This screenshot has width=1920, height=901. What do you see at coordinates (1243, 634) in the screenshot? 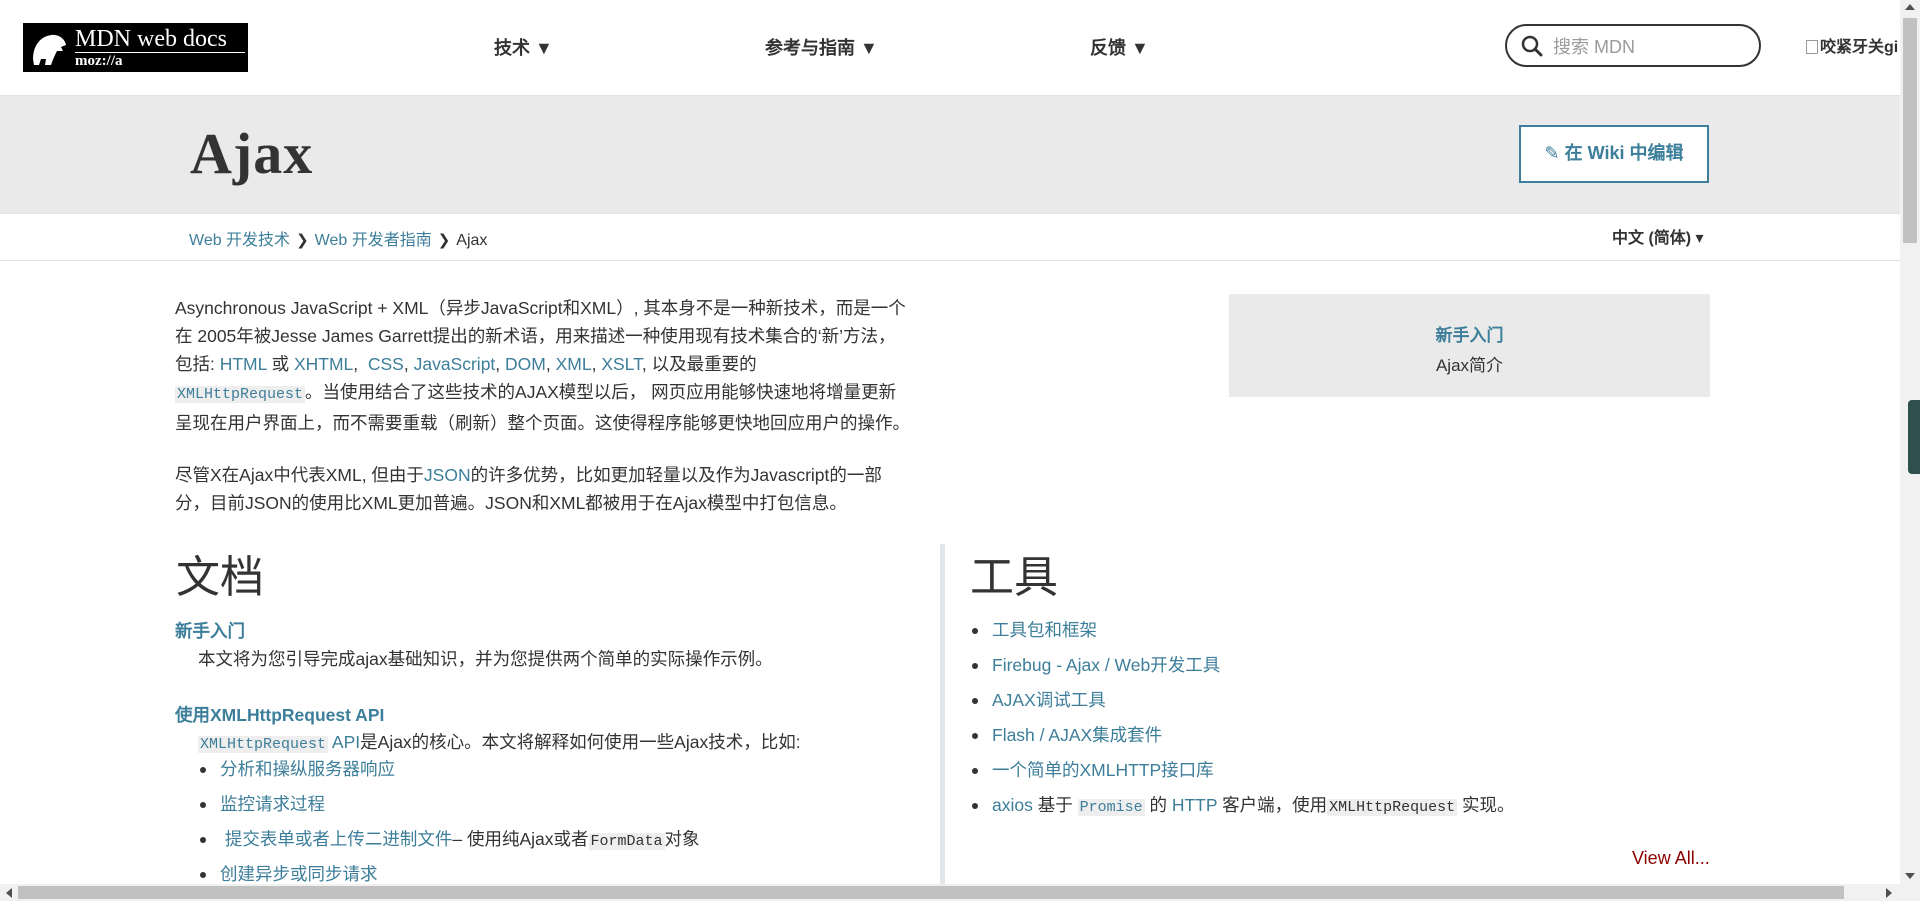
I see `list-item: 工具包和框架` at bounding box center [1243, 634].